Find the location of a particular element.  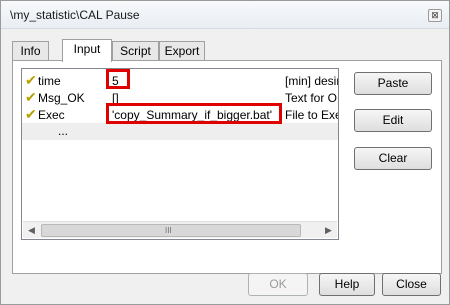

param-description: [min] desire is located at coordinates (311, 81).